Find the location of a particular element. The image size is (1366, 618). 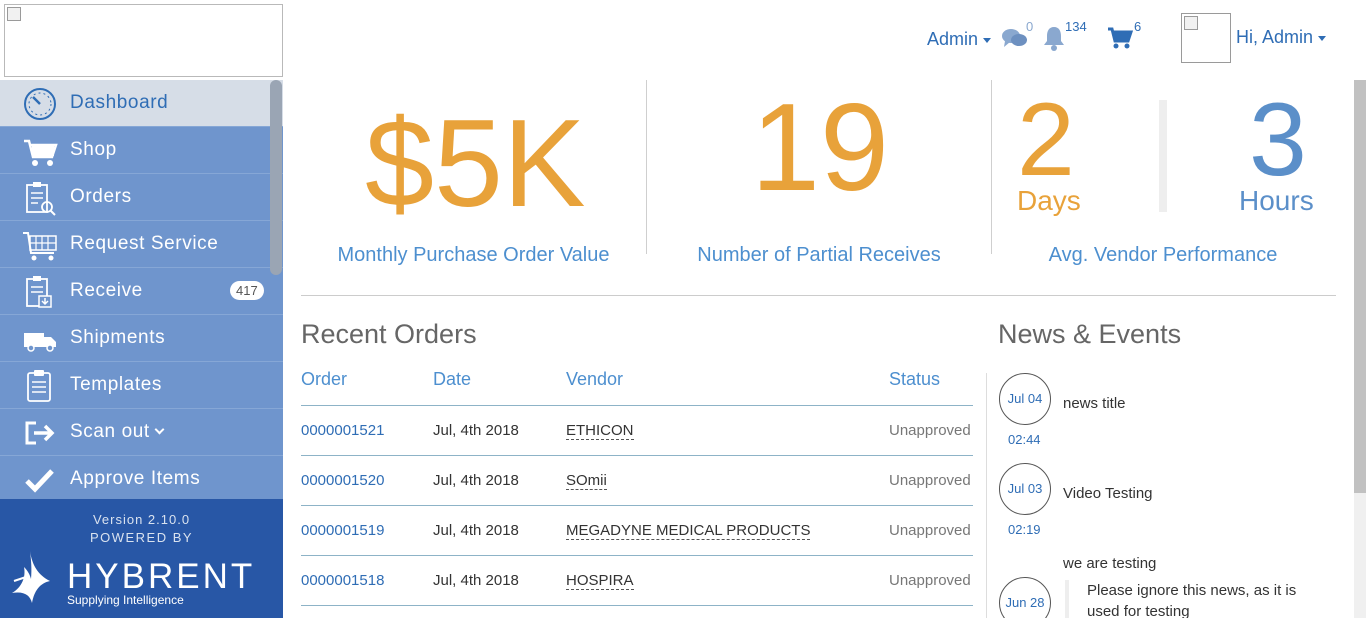

purchase-label: Monthly Purchase Order Value is located at coordinates (473, 255).